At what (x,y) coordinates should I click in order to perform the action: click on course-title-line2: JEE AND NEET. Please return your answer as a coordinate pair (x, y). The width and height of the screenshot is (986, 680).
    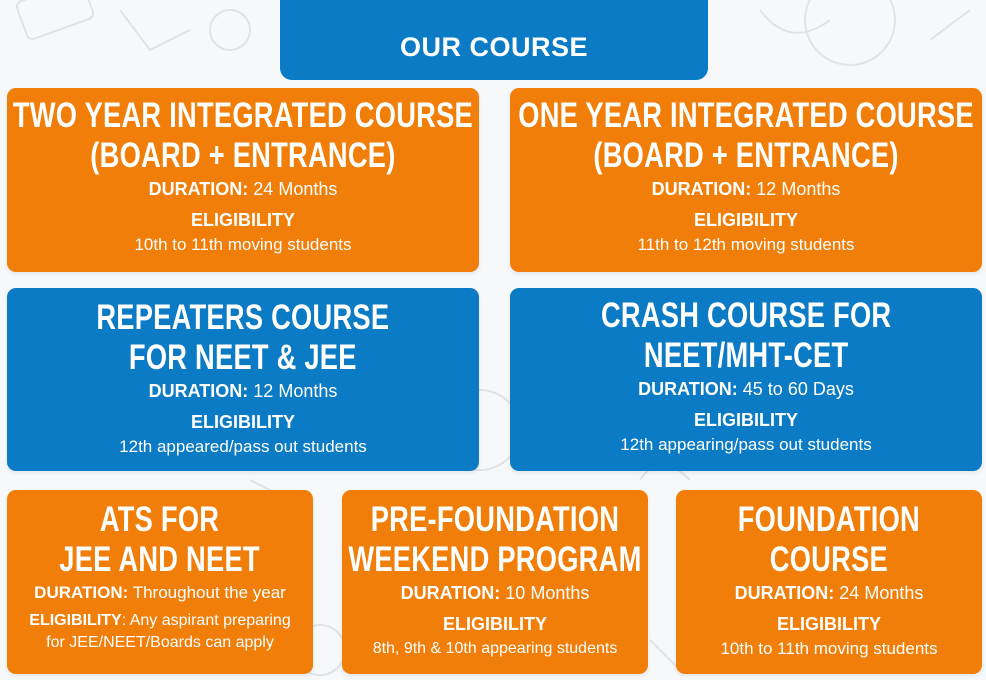
    Looking at the image, I should click on (160, 559).